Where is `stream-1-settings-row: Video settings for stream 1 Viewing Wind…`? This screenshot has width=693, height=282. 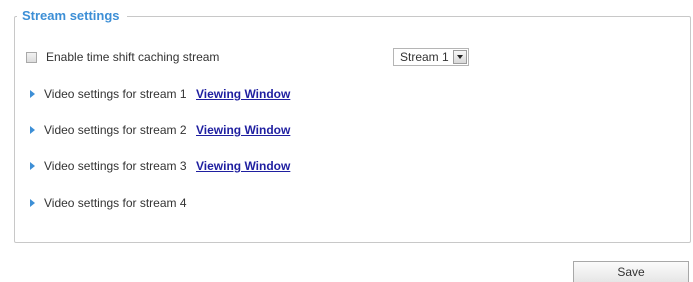
stream-1-settings-row: Video settings for stream 1 Viewing Wind… is located at coordinates (158, 94).